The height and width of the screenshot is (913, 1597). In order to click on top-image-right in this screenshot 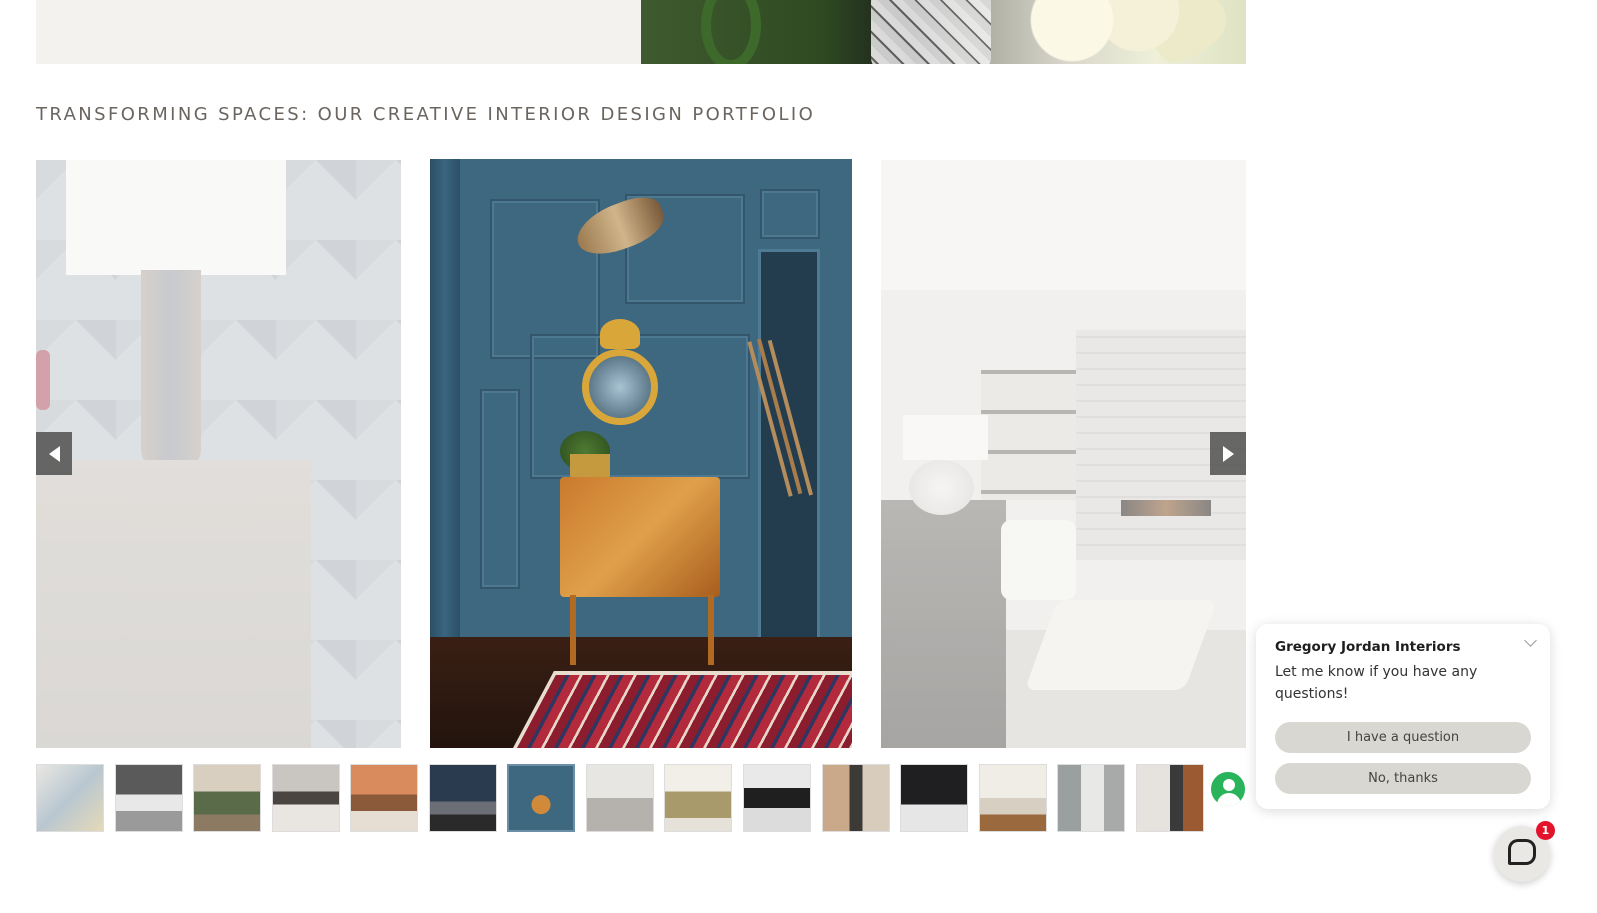, I will do `click(943, 32)`.